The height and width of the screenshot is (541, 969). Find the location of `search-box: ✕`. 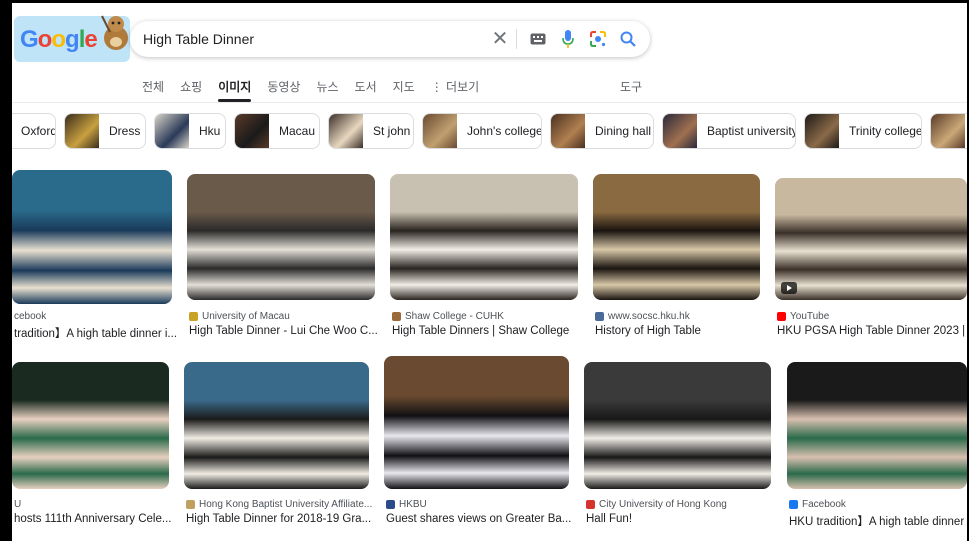

search-box: ✕ is located at coordinates (390, 39).